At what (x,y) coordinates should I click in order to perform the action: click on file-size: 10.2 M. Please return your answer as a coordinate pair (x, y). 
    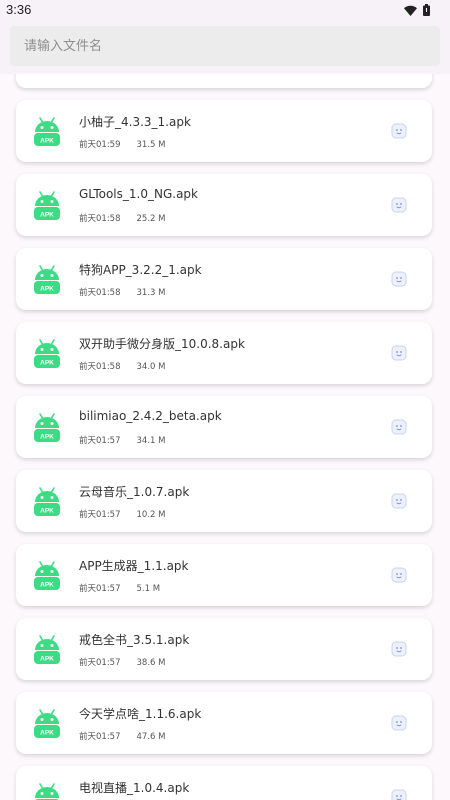
    Looking at the image, I should click on (151, 515).